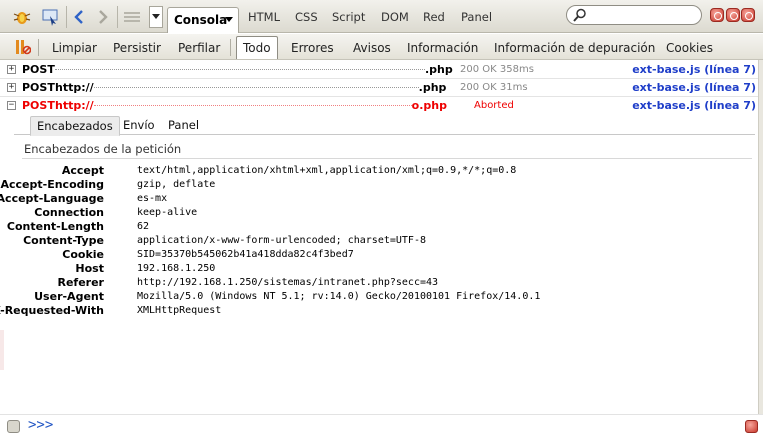  What do you see at coordinates (74, 48) in the screenshot?
I see `clear-button: Limpiar` at bounding box center [74, 48].